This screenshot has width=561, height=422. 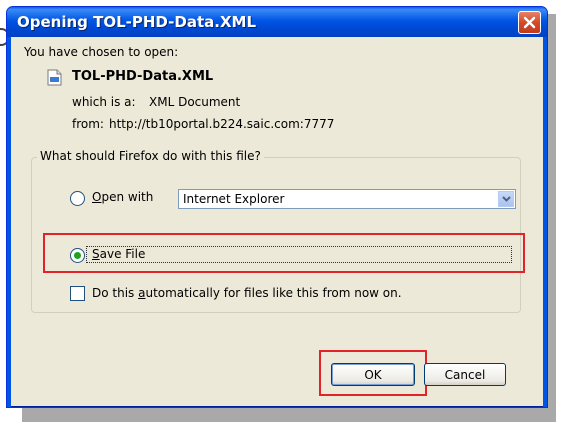 I want to click on ok-button: OK, so click(x=373, y=374).